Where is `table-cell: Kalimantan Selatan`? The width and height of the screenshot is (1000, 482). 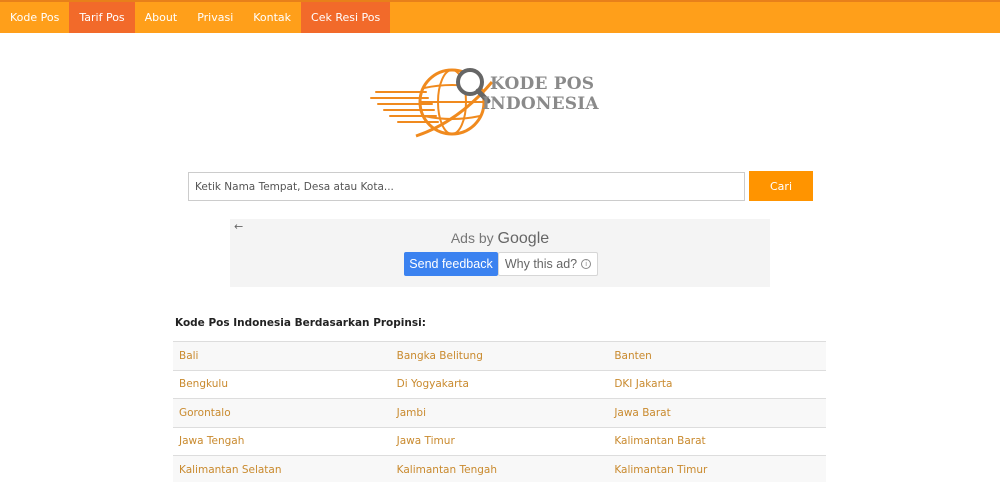 table-cell: Kalimantan Selatan is located at coordinates (282, 468).